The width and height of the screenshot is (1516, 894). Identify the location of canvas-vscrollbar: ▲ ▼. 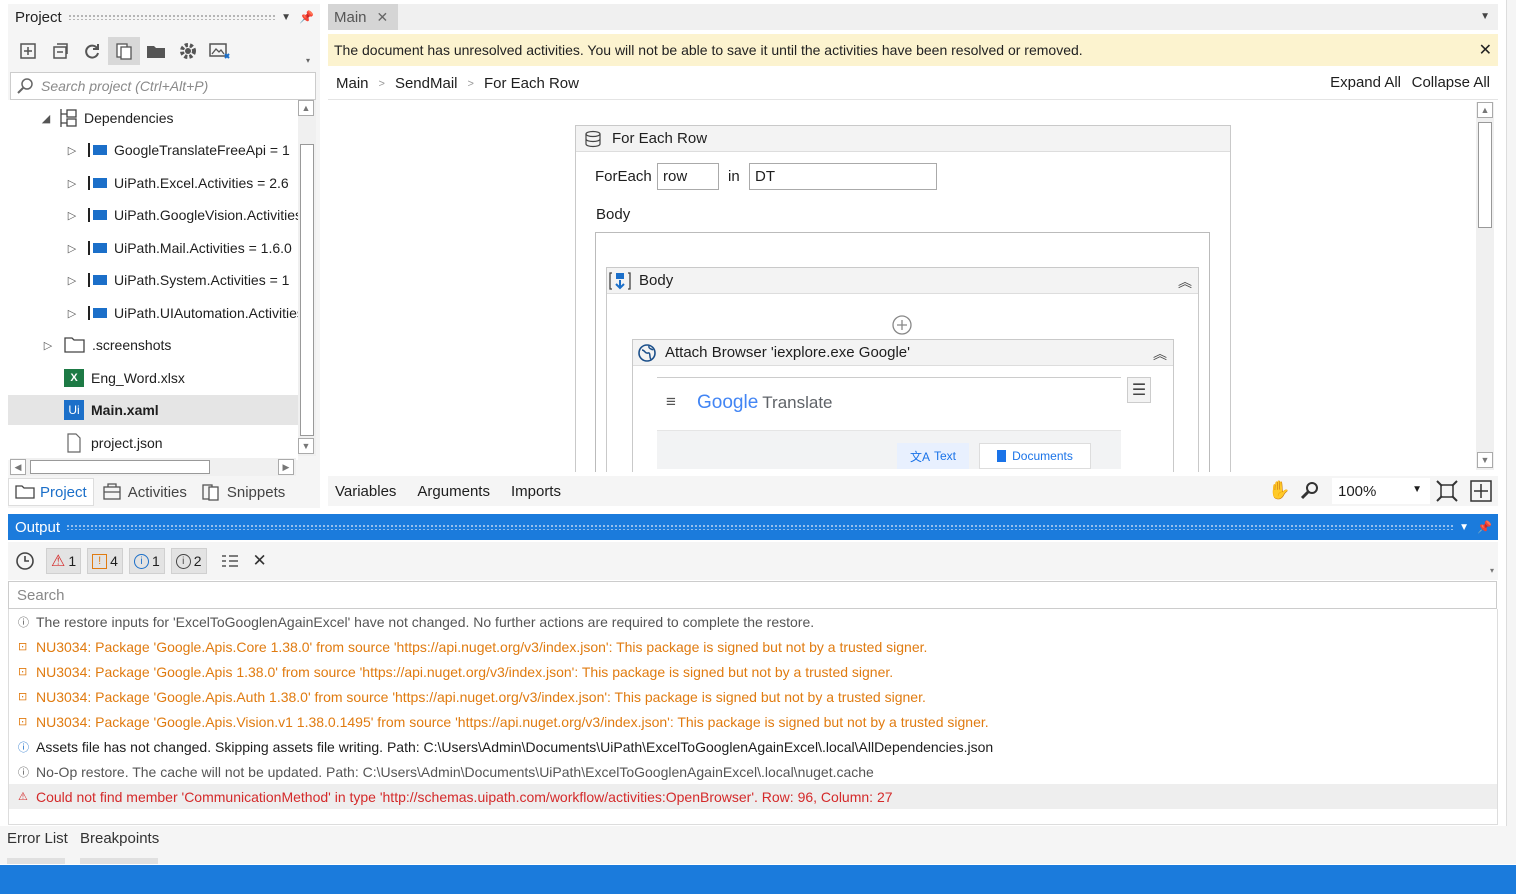
(1485, 286).